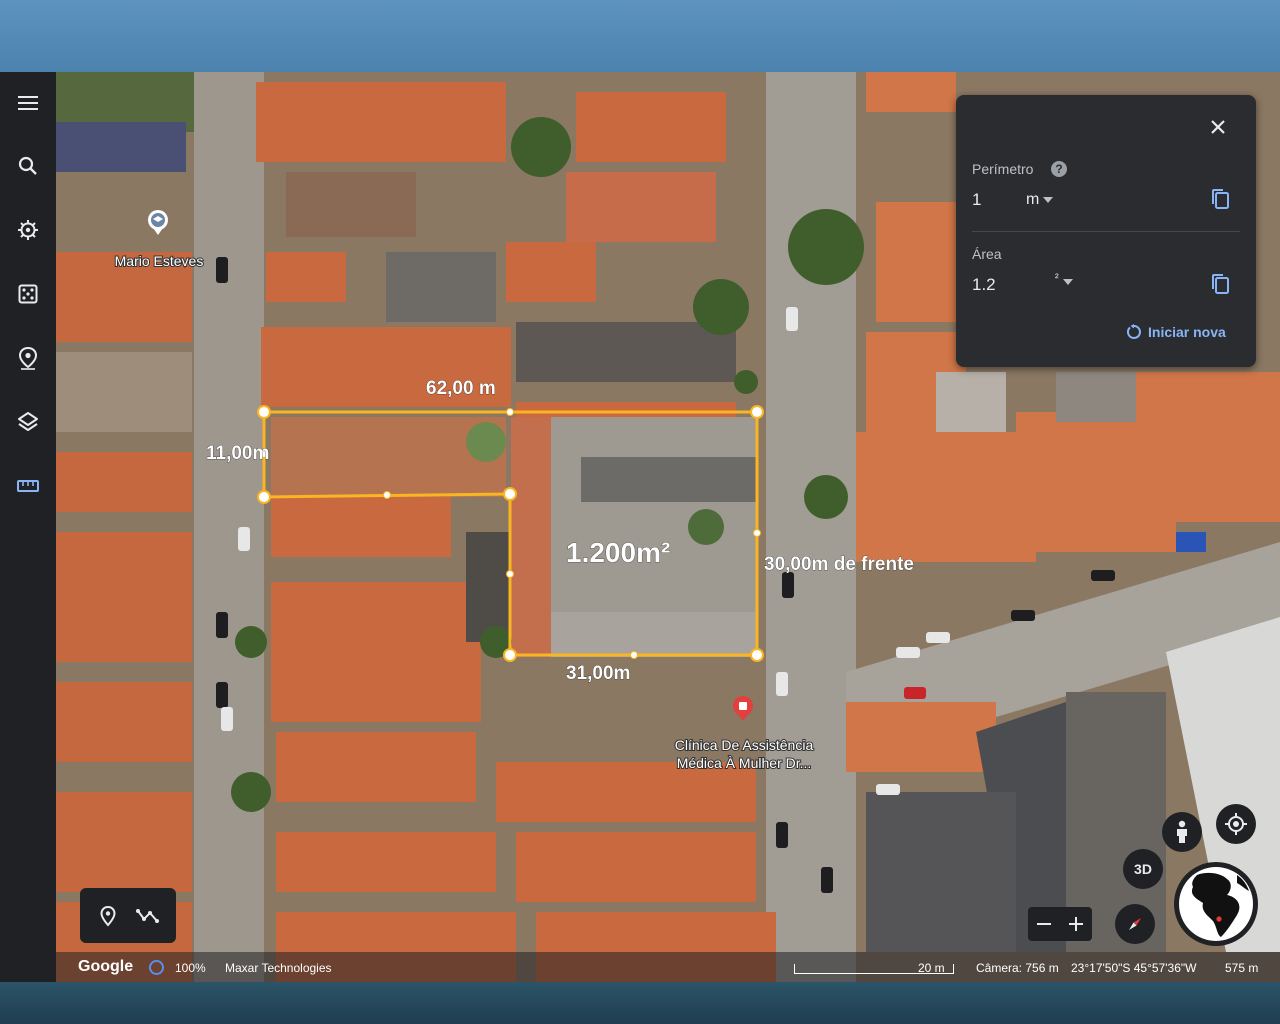  I want to click on panel-divider, so click(1106, 231).